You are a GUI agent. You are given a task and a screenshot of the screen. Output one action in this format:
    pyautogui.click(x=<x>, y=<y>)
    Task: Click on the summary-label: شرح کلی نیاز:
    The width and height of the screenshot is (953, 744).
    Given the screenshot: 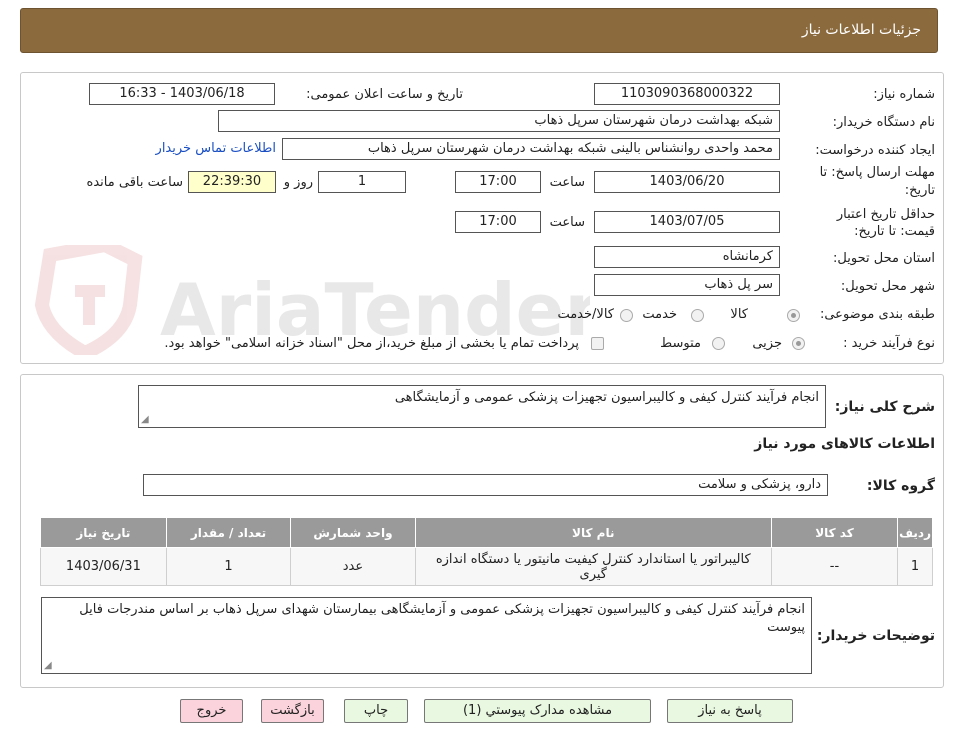 What is the action you would take?
    pyautogui.click(x=884, y=407)
    